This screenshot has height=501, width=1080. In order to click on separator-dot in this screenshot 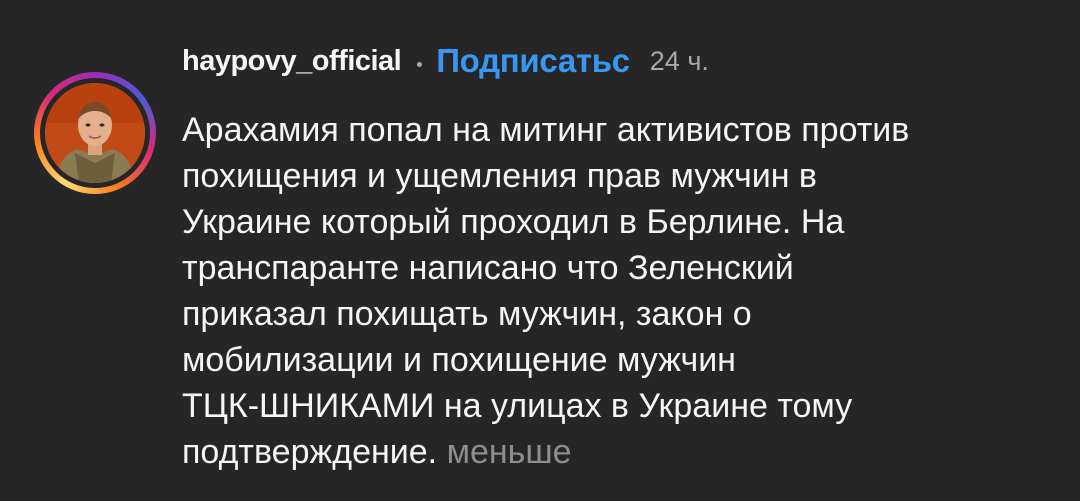, I will do `click(420, 64)`.